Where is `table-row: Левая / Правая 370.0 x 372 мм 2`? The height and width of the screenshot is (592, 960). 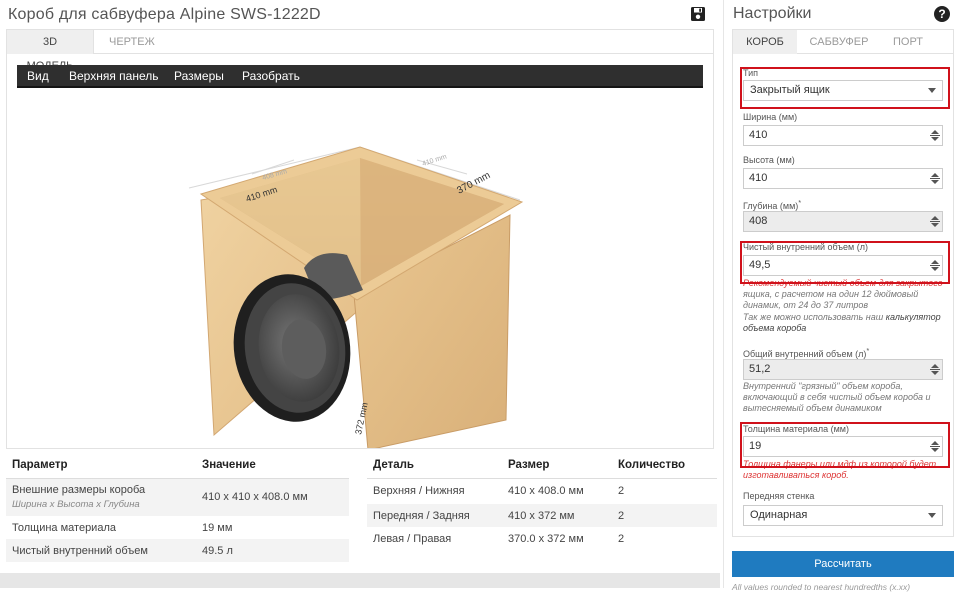 table-row: Левая / Правая 370.0 x 372 мм 2 is located at coordinates (542, 538).